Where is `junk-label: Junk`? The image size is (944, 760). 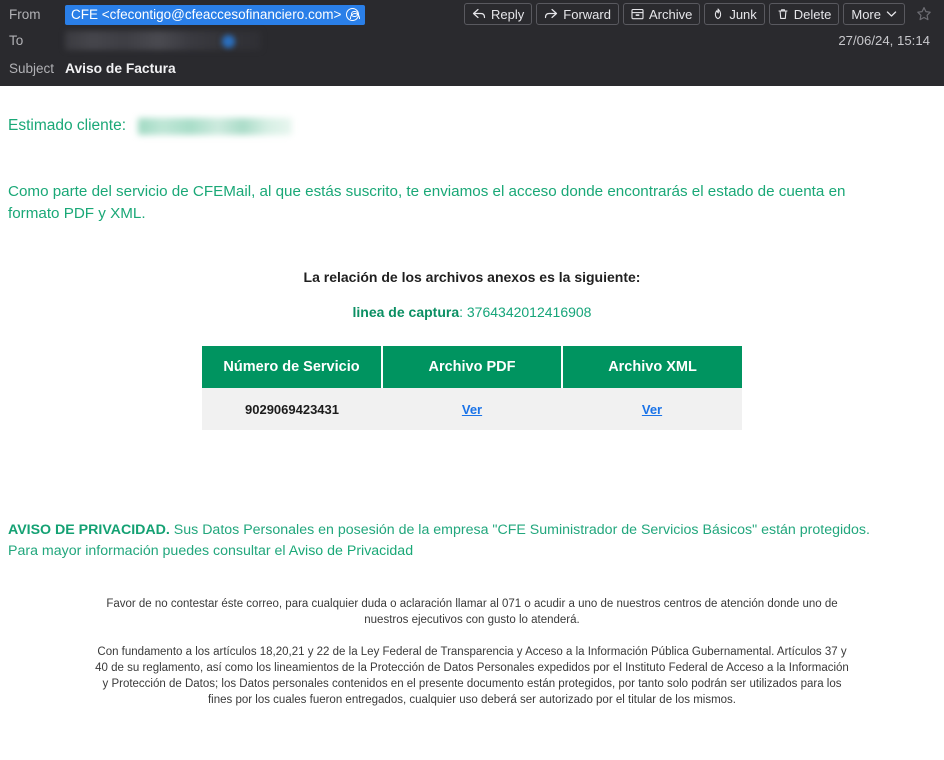
junk-label: Junk is located at coordinates (743, 14).